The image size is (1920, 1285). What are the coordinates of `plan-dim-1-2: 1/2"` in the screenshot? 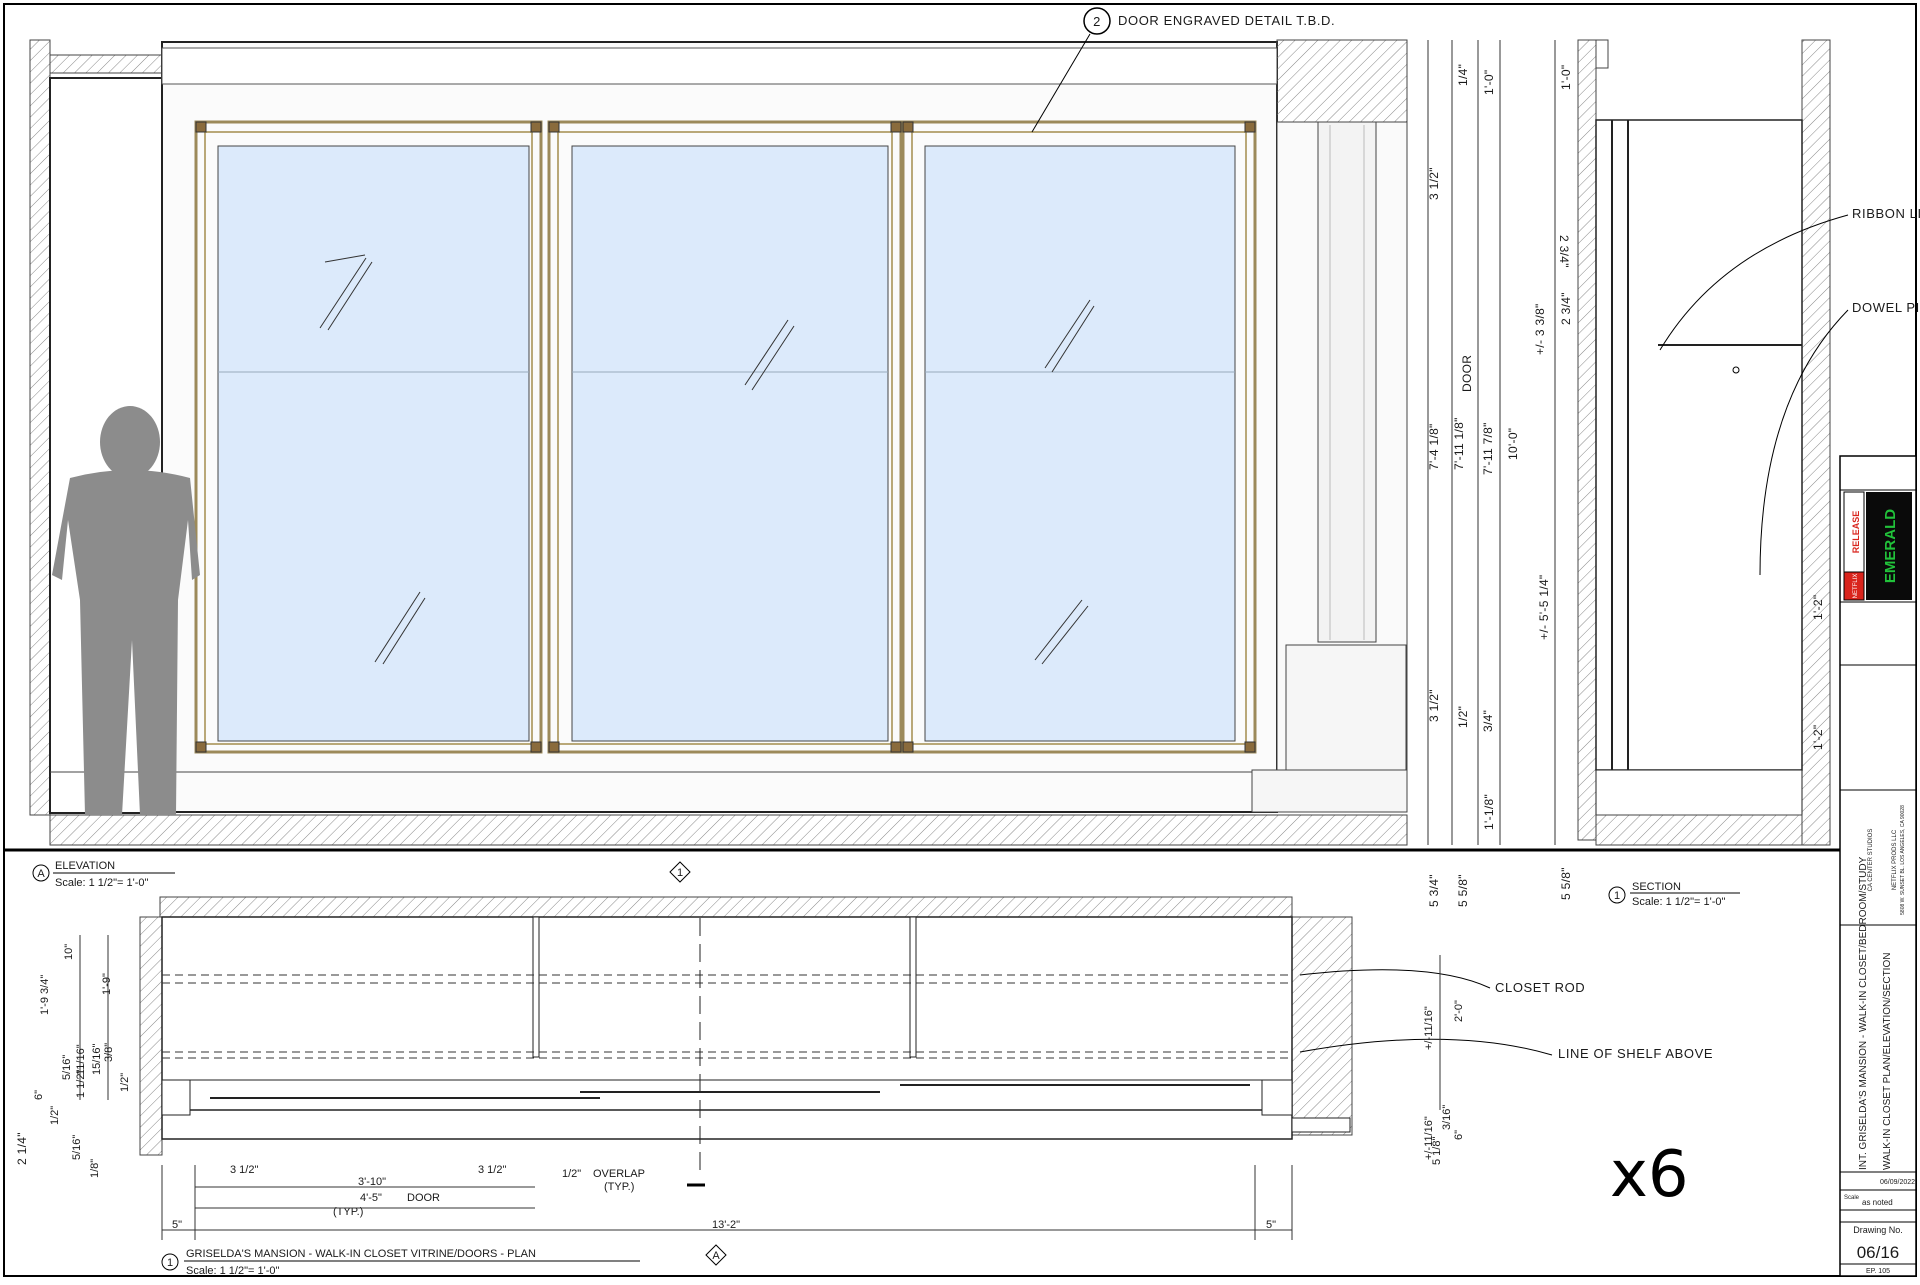 It's located at (571, 1174).